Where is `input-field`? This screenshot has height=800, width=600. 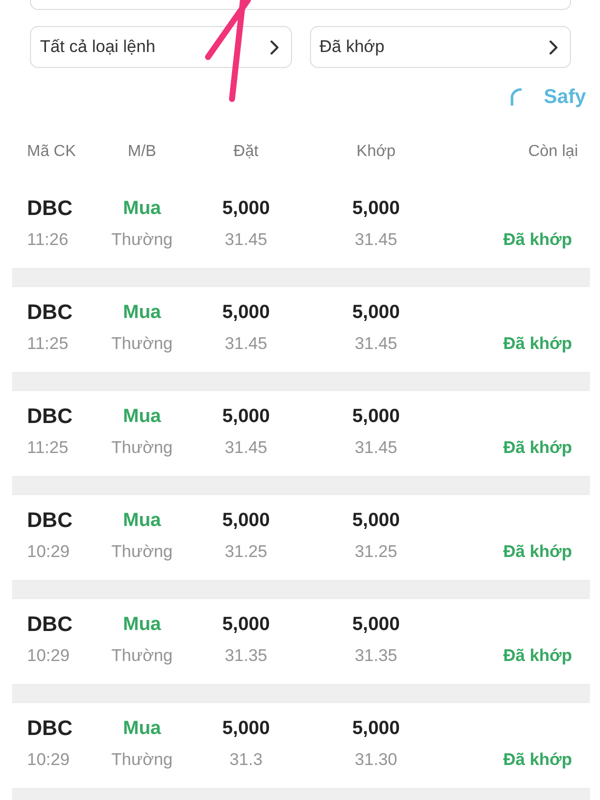 input-field is located at coordinates (300, 5).